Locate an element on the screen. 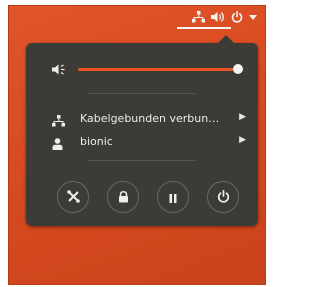 This screenshot has width=320, height=287. volume-row is located at coordinates (142, 69).